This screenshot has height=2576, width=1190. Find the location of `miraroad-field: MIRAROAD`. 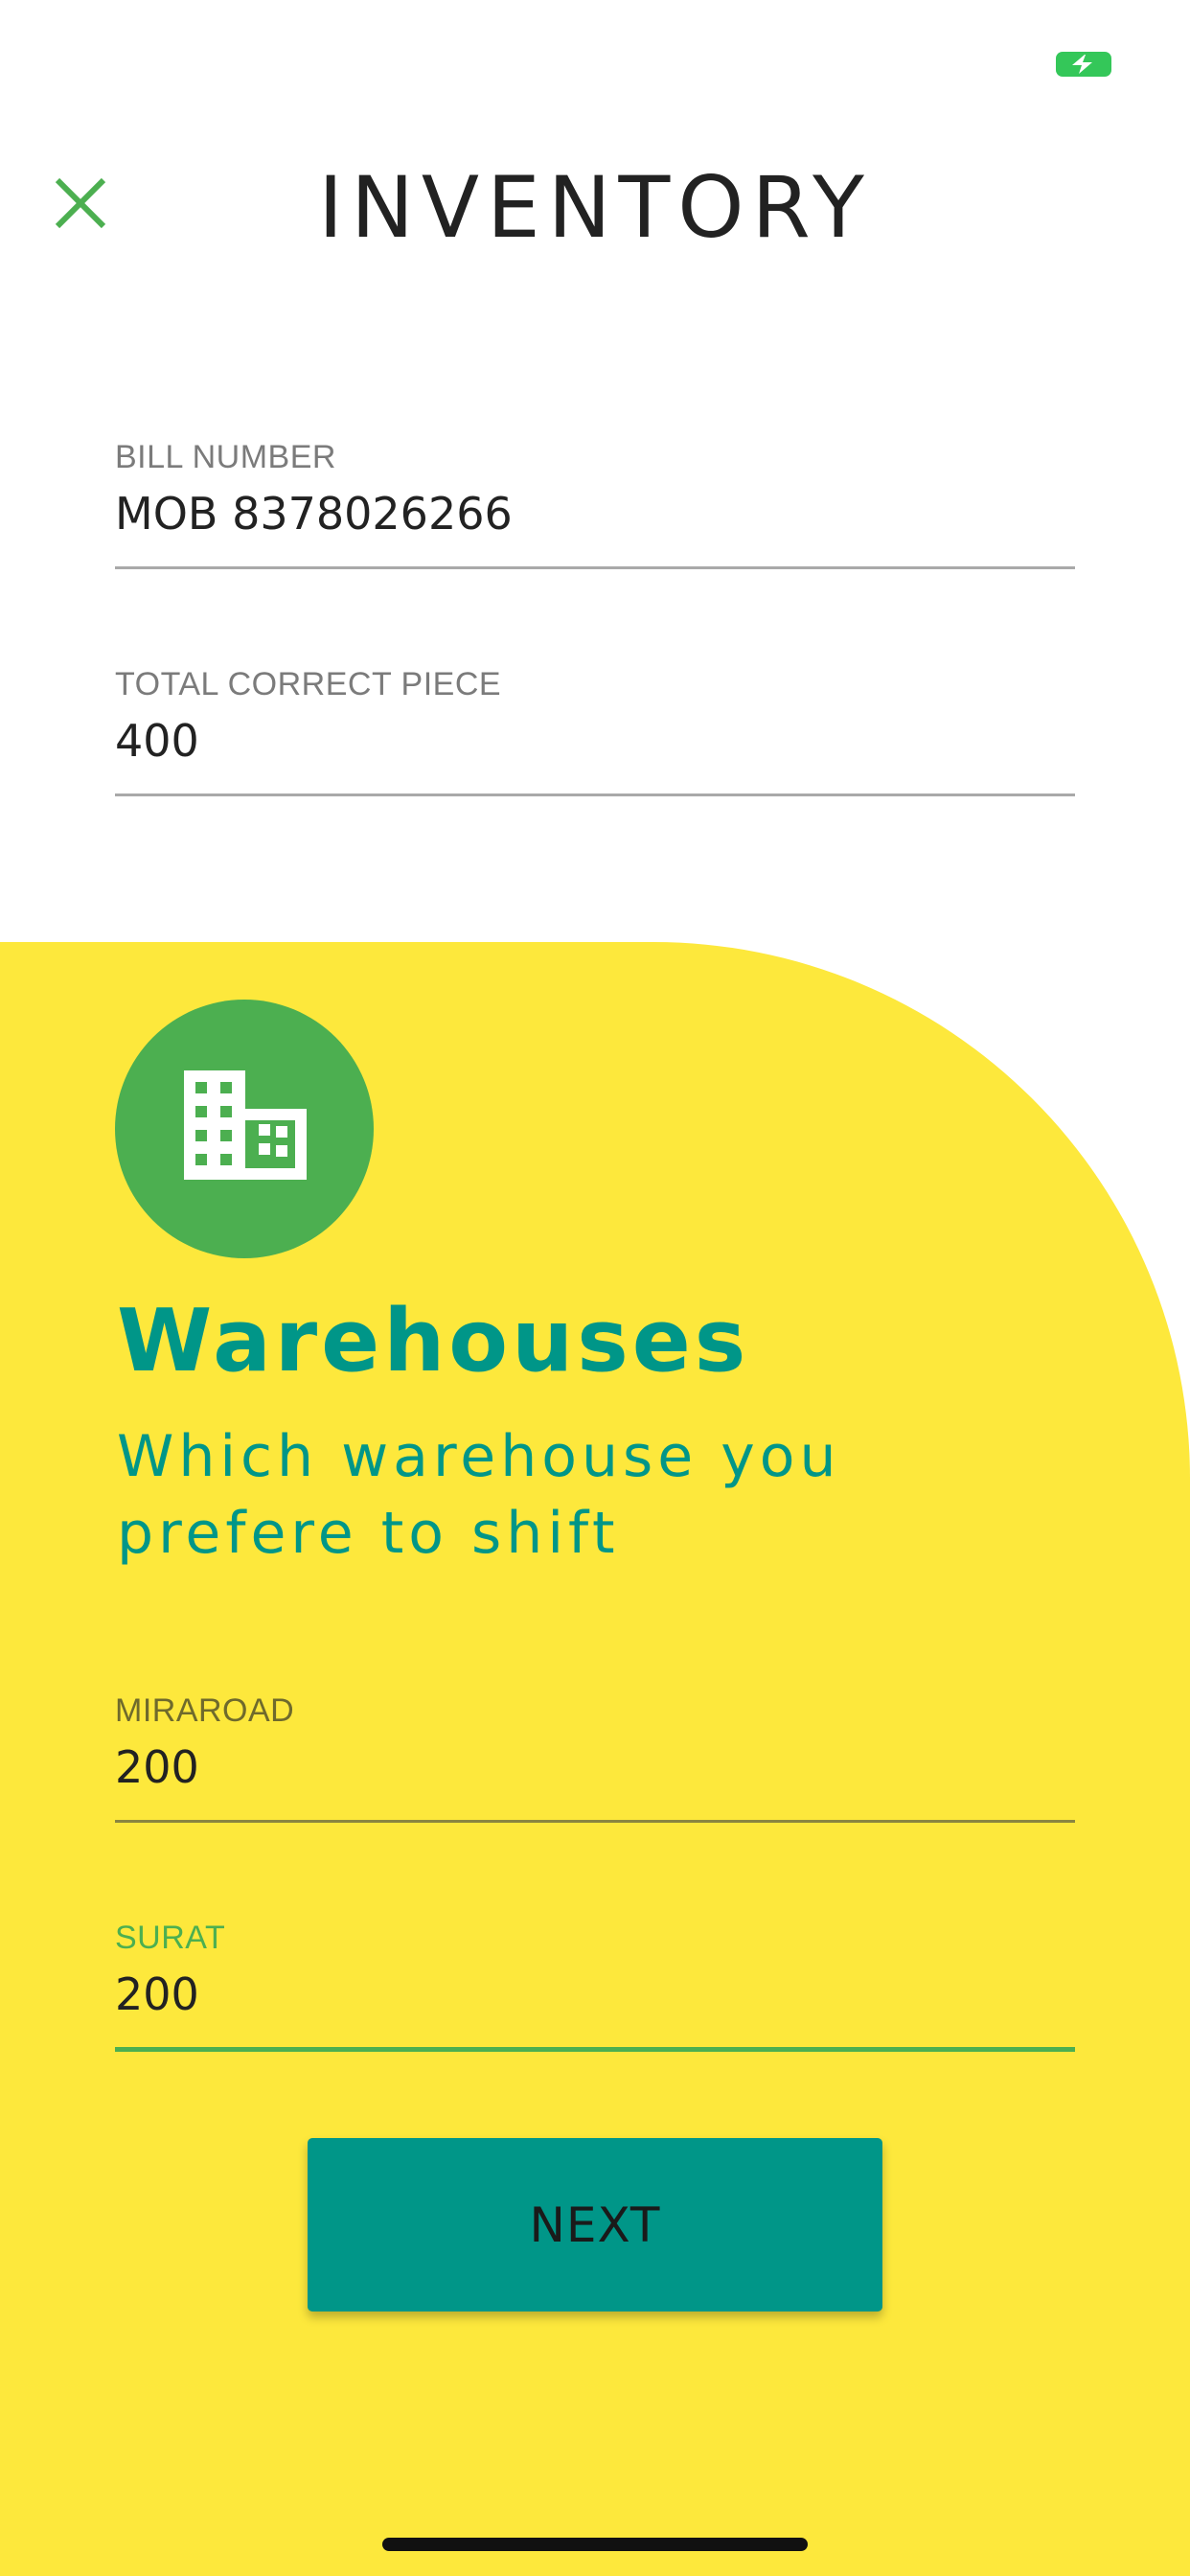

miraroad-field: MIRAROAD is located at coordinates (595, 1757).